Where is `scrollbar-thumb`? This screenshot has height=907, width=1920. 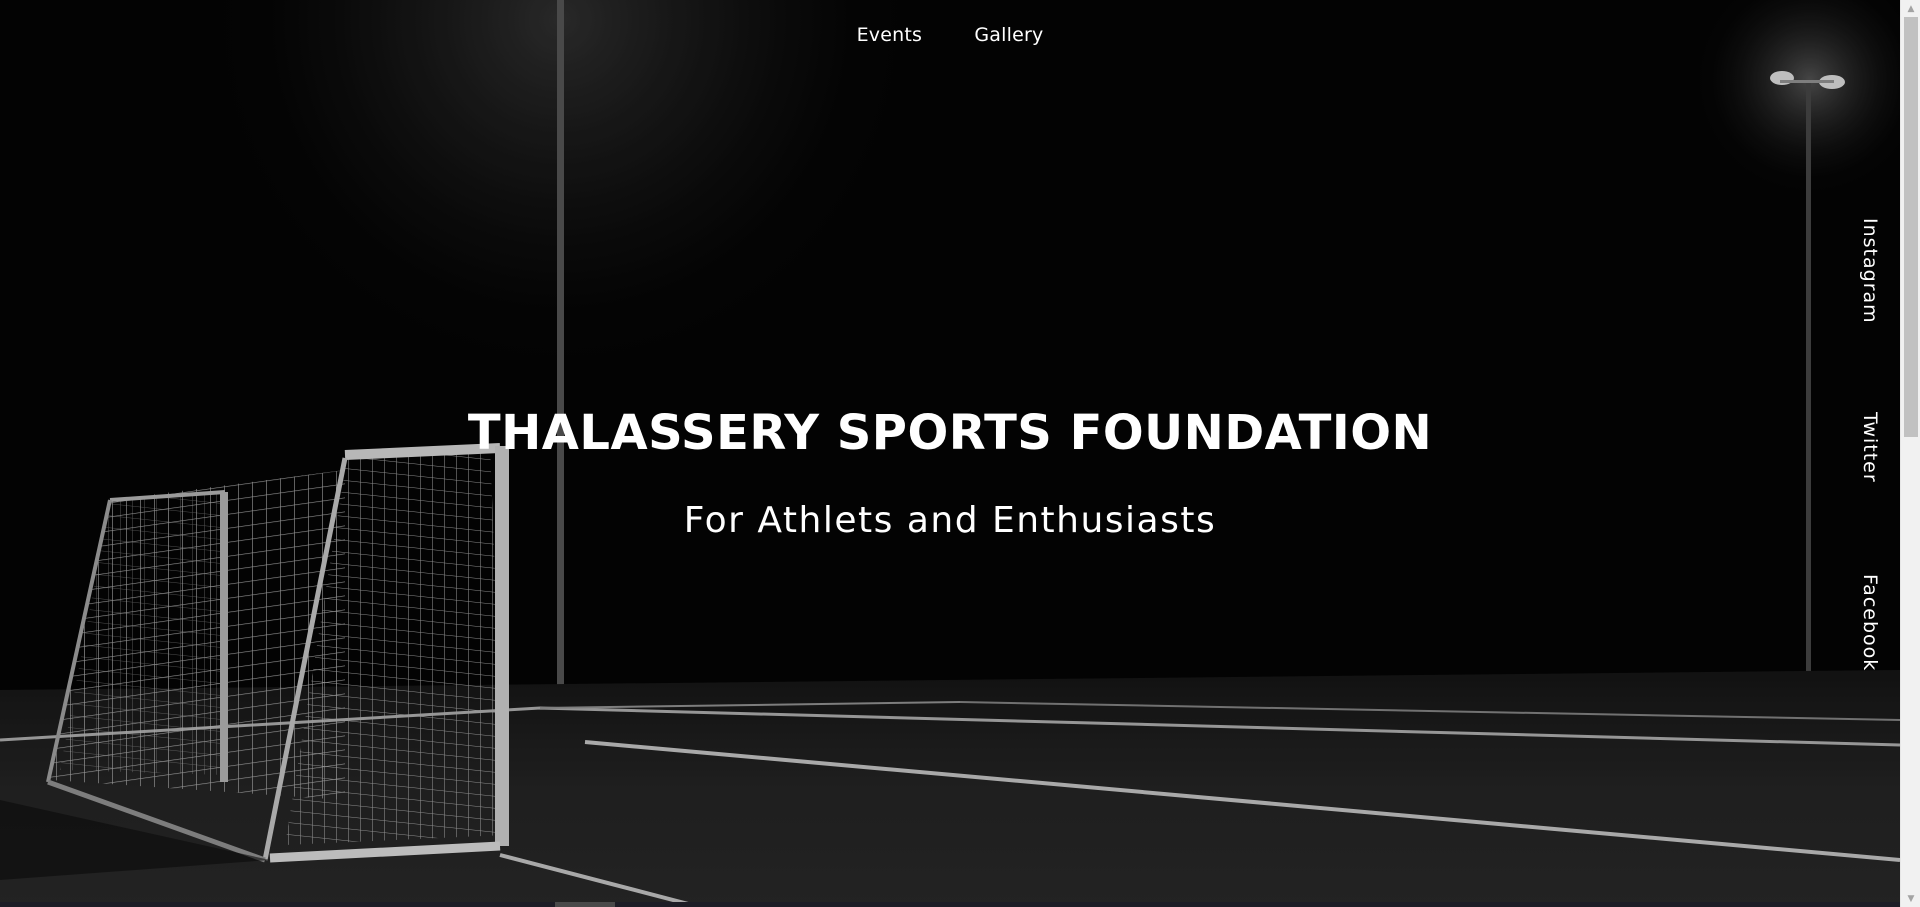 scrollbar-thumb is located at coordinates (1911, 227).